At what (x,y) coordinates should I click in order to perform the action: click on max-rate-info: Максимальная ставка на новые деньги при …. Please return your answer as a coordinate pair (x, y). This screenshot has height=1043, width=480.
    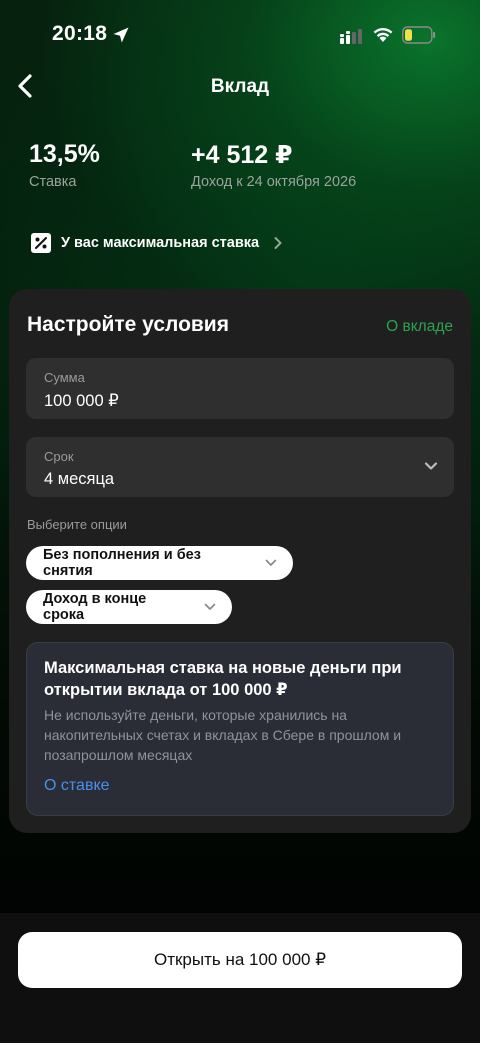
    Looking at the image, I should click on (240, 729).